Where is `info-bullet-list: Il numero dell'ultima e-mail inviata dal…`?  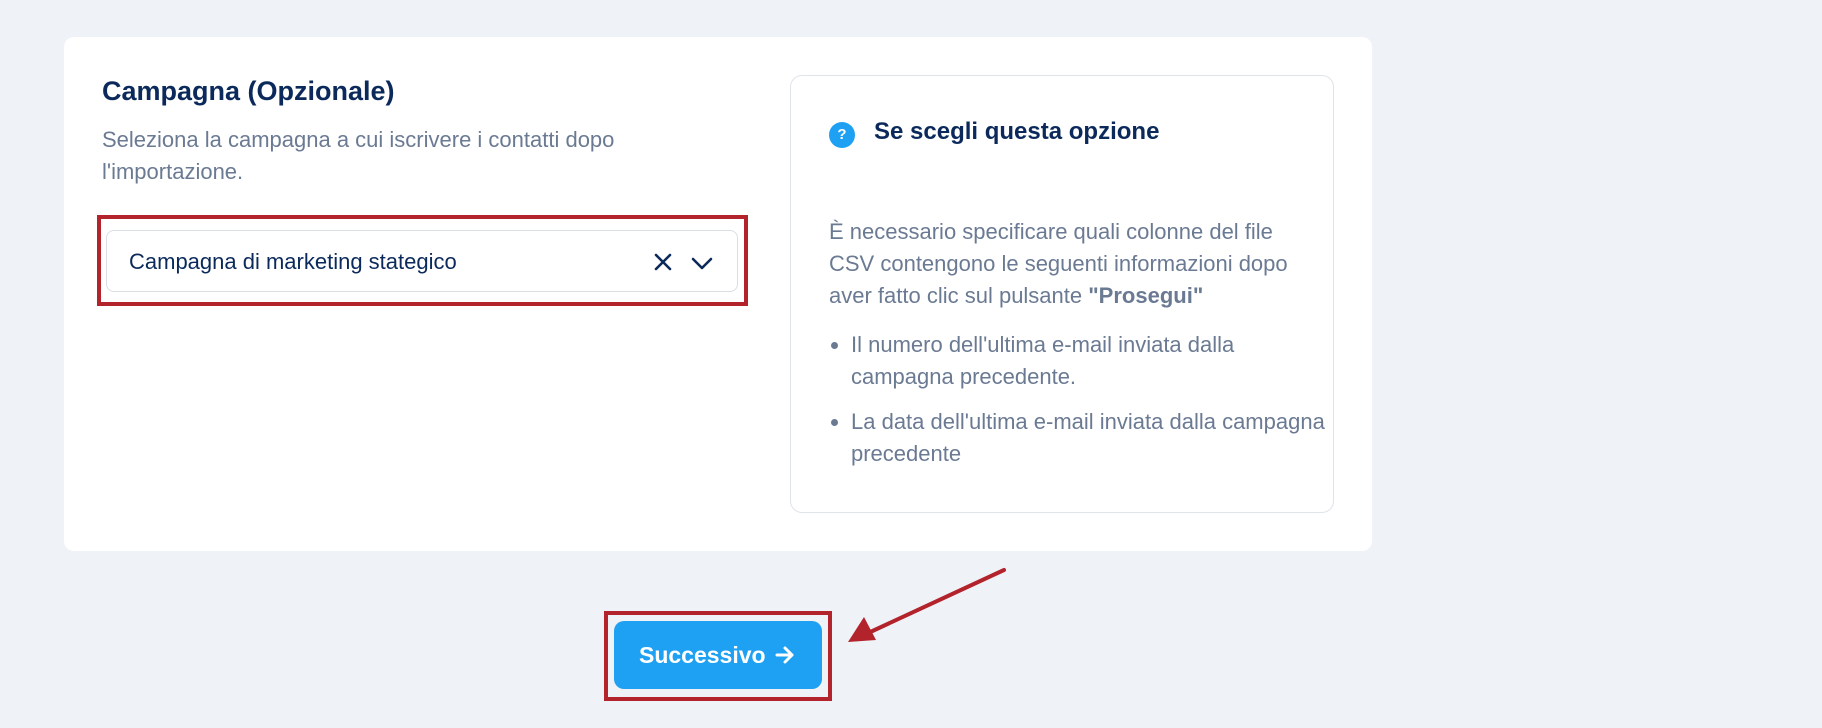 info-bullet-list: Il numero dell'ultima e-mail inviata dal… is located at coordinates (1080, 406).